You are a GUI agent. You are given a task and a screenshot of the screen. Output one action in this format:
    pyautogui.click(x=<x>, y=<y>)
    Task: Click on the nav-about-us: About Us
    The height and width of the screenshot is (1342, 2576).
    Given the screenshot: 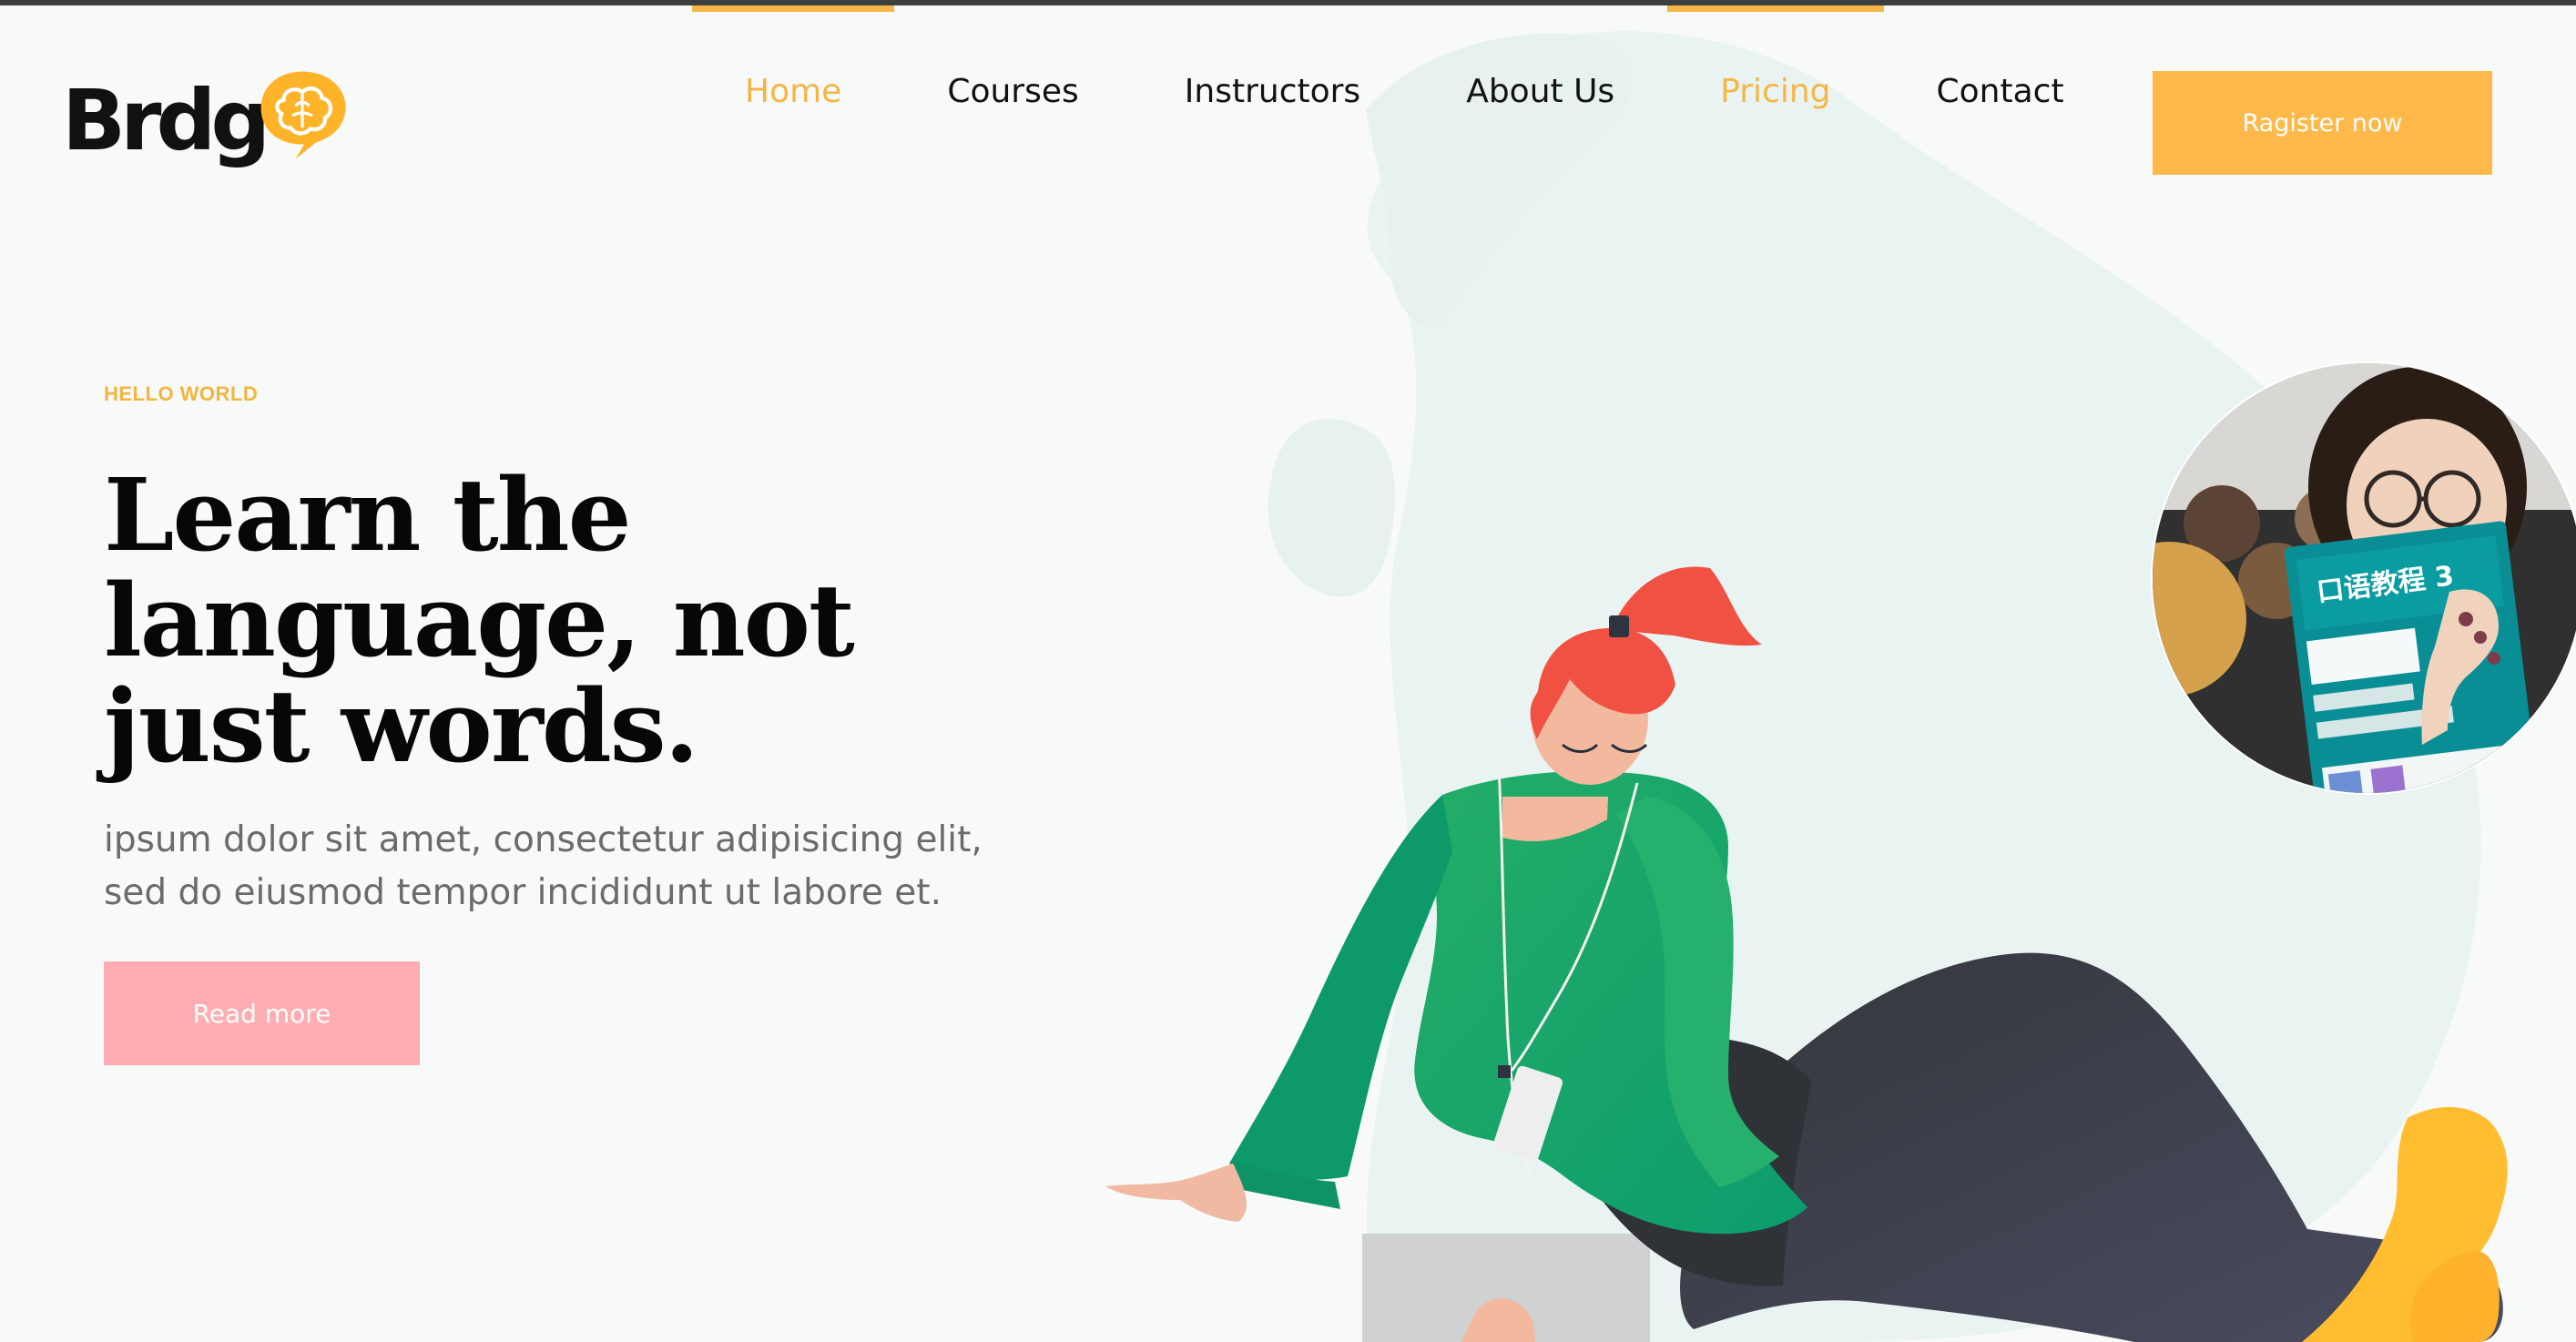 What is the action you would take?
    pyautogui.click(x=1540, y=91)
    